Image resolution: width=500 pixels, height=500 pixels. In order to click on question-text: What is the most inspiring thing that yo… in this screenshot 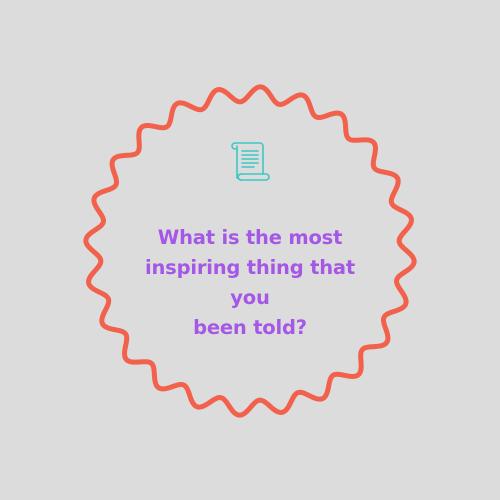, I will do `click(250, 282)`.